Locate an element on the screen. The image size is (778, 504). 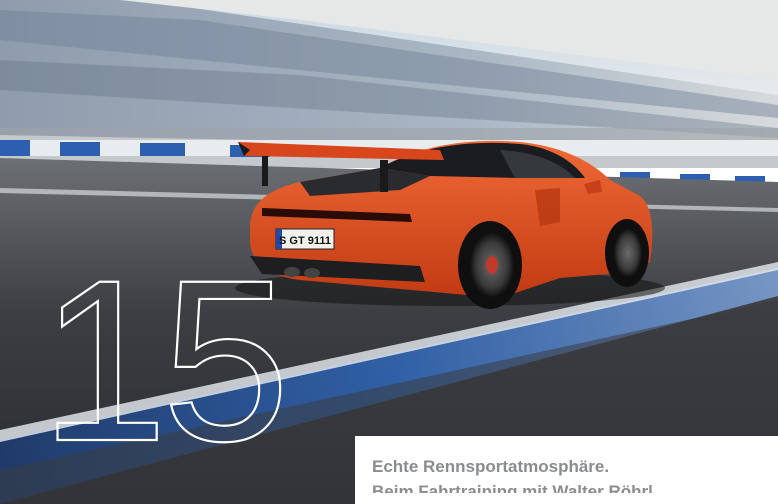
caption-line-2: Beim Fahrtraining mit Walter Röhrl. is located at coordinates (515, 487).